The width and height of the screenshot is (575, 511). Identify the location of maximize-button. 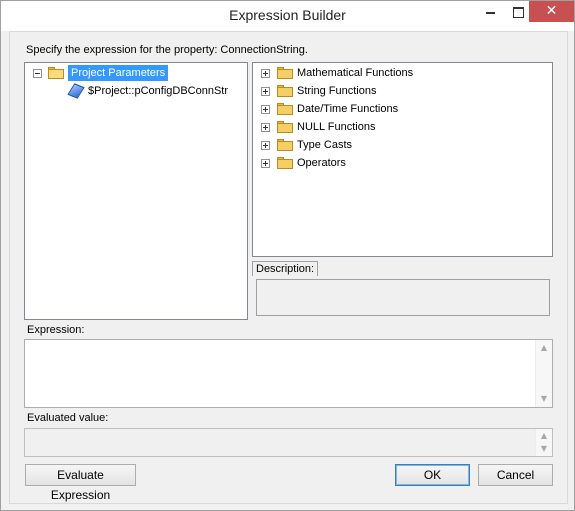
(518, 11).